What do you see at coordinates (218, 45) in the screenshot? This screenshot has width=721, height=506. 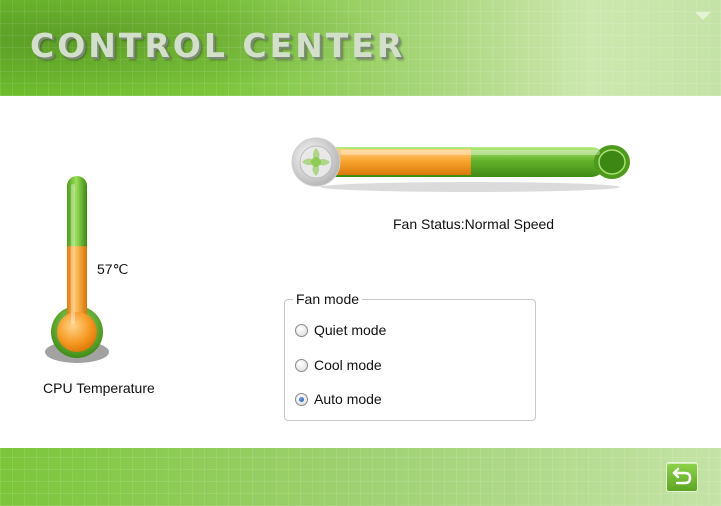 I see `app-title: CONTROL CENTER` at bounding box center [218, 45].